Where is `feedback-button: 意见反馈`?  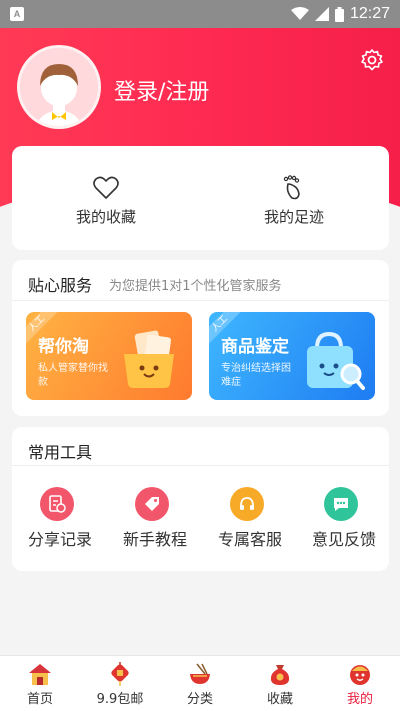
feedback-button: 意见反馈 is located at coordinates (347, 519).